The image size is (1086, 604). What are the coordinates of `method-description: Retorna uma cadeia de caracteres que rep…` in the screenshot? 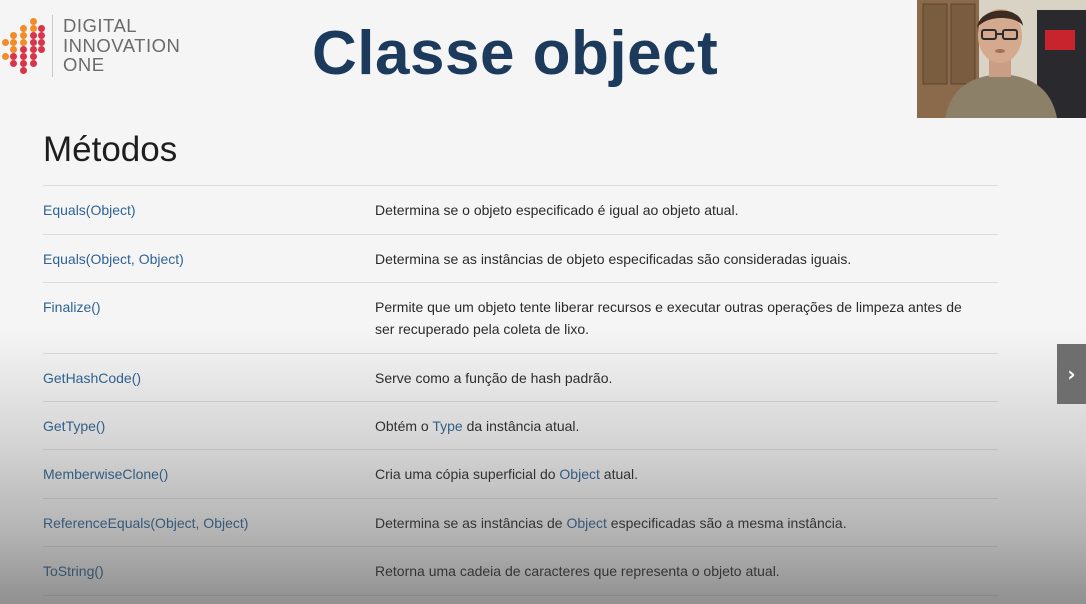 It's located at (686, 571).